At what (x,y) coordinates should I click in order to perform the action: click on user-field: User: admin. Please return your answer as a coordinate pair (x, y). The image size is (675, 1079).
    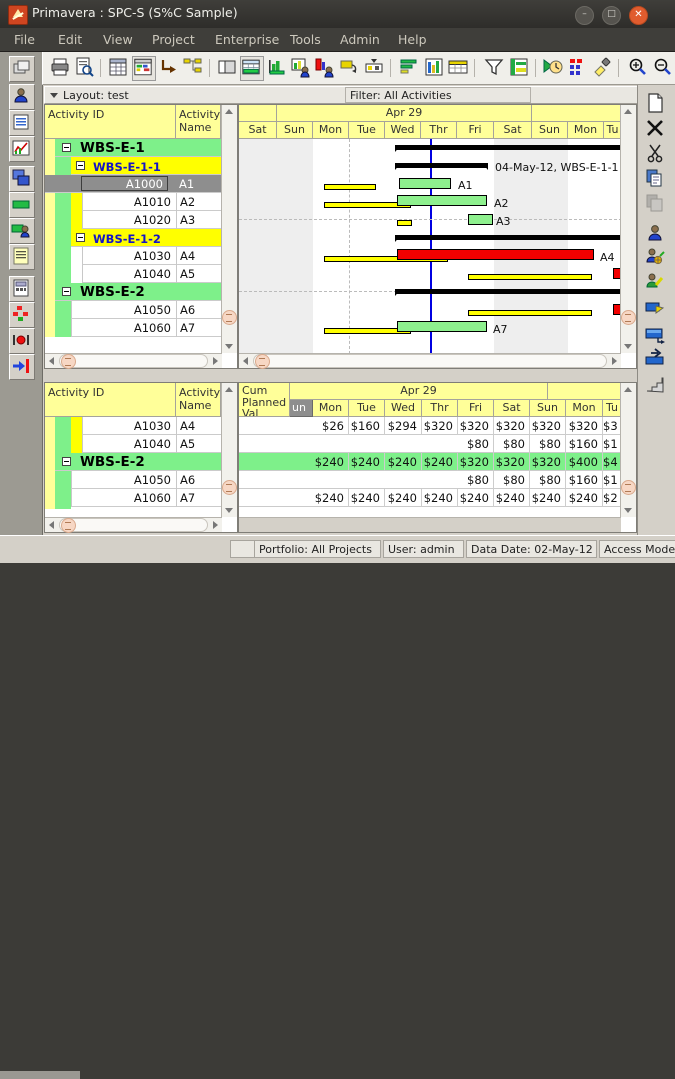
    Looking at the image, I should click on (423, 549).